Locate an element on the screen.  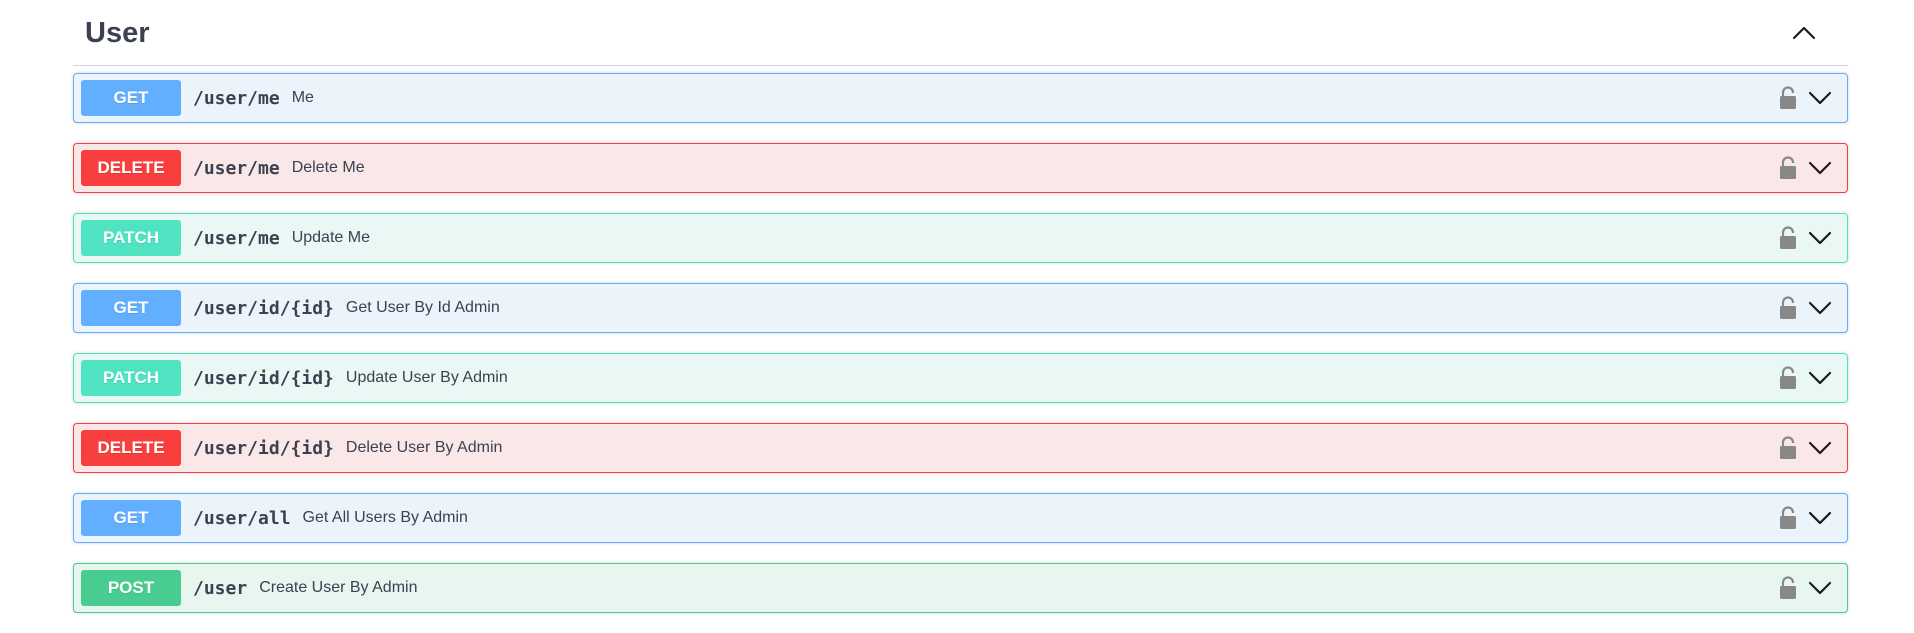
operation-summary: Create User By Admin is located at coordinates (338, 587).